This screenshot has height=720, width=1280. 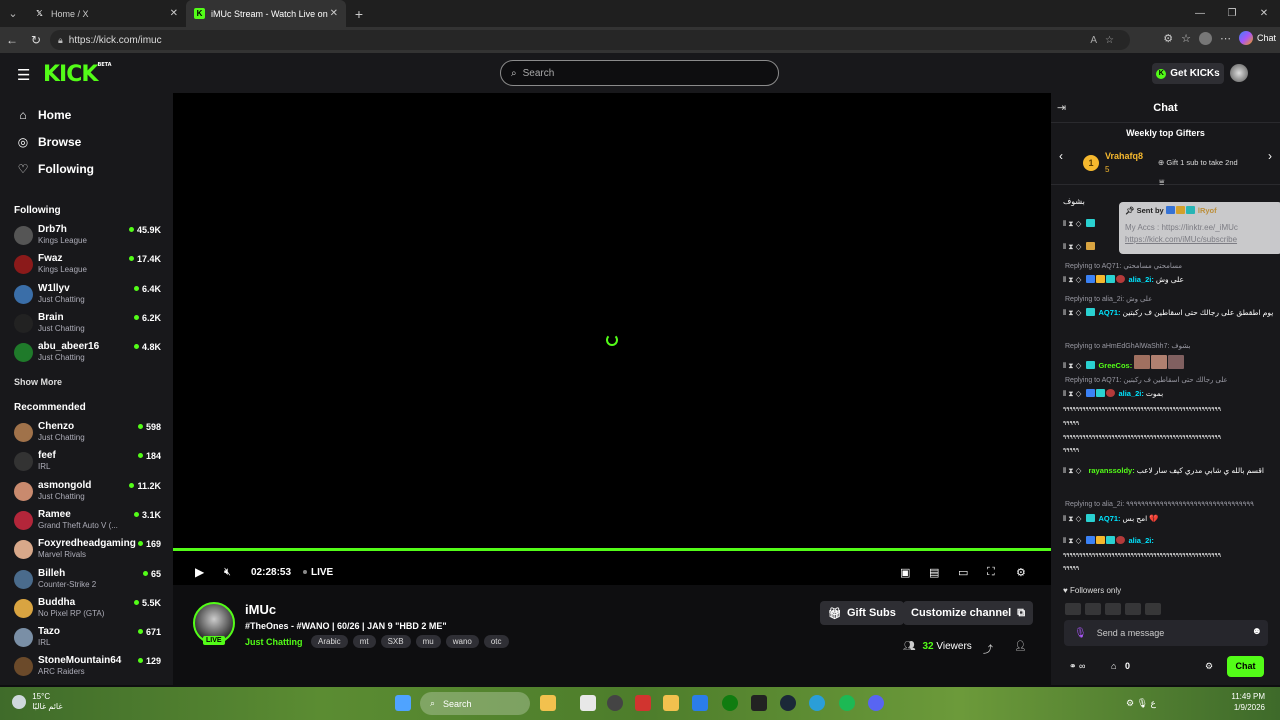 I want to click on windows-start-icon, so click(x=403, y=703).